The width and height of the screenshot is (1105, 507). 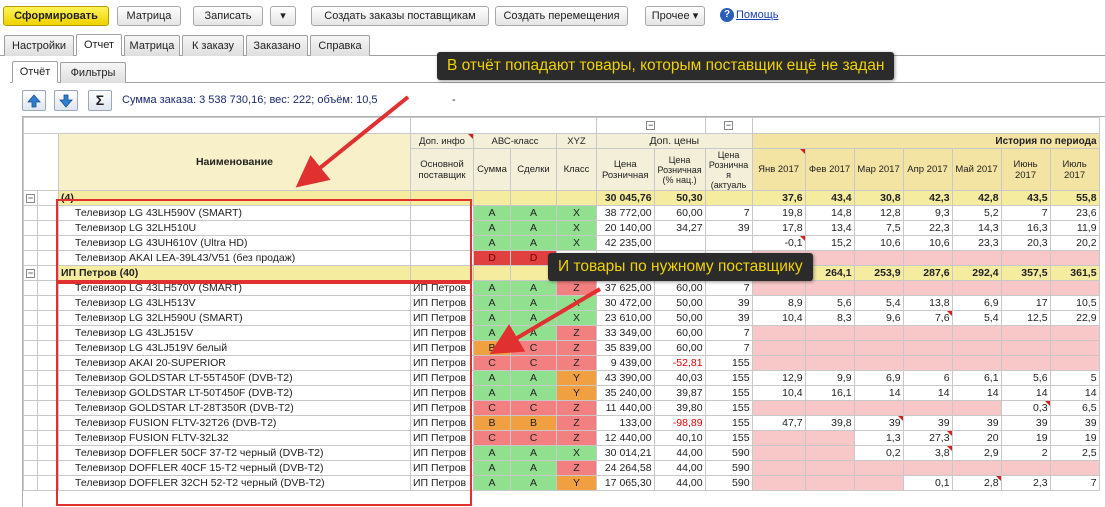 What do you see at coordinates (680, 267) in the screenshot?
I see `annotation-callout-middle: И товары по нужному поставщику` at bounding box center [680, 267].